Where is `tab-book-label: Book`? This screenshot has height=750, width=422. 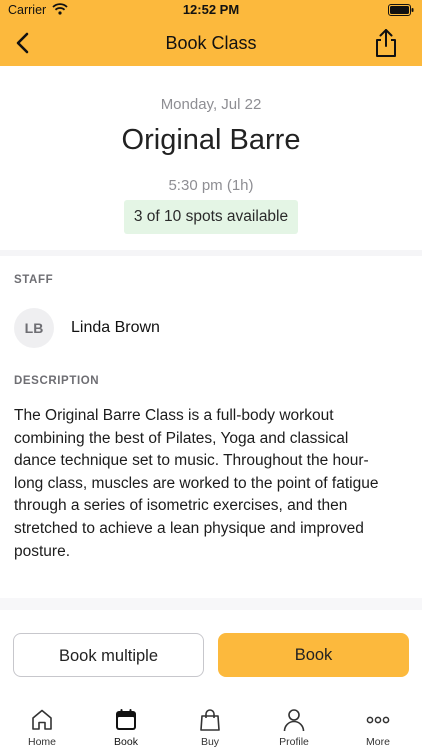 tab-book-label: Book is located at coordinates (126, 742).